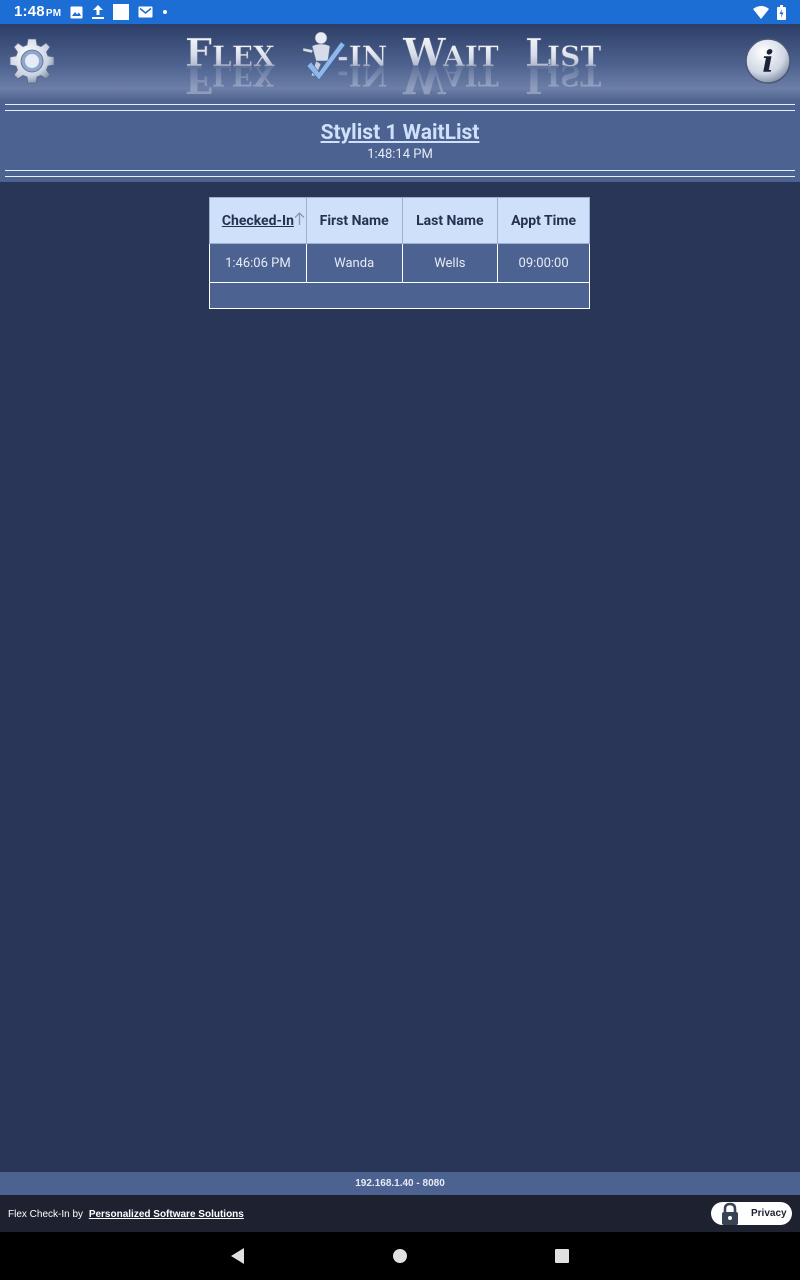  I want to click on recents-button, so click(562, 1256).